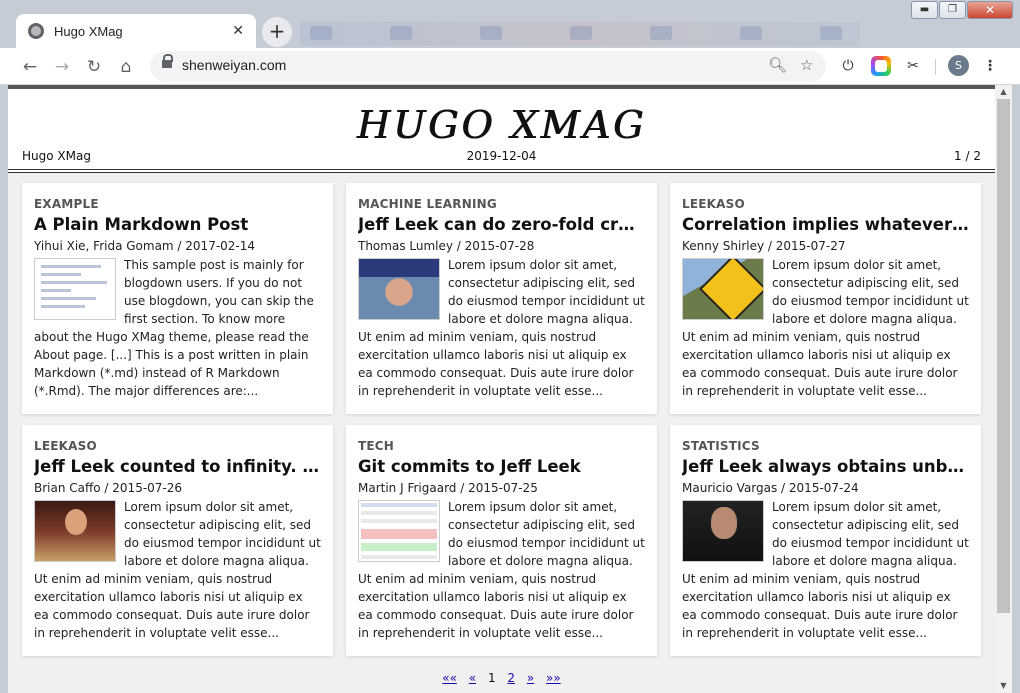 This screenshot has height=693, width=1020. Describe the element at coordinates (448, 488) in the screenshot. I see `post-byline: Martin J Frigaard / 2015-07-25` at that location.